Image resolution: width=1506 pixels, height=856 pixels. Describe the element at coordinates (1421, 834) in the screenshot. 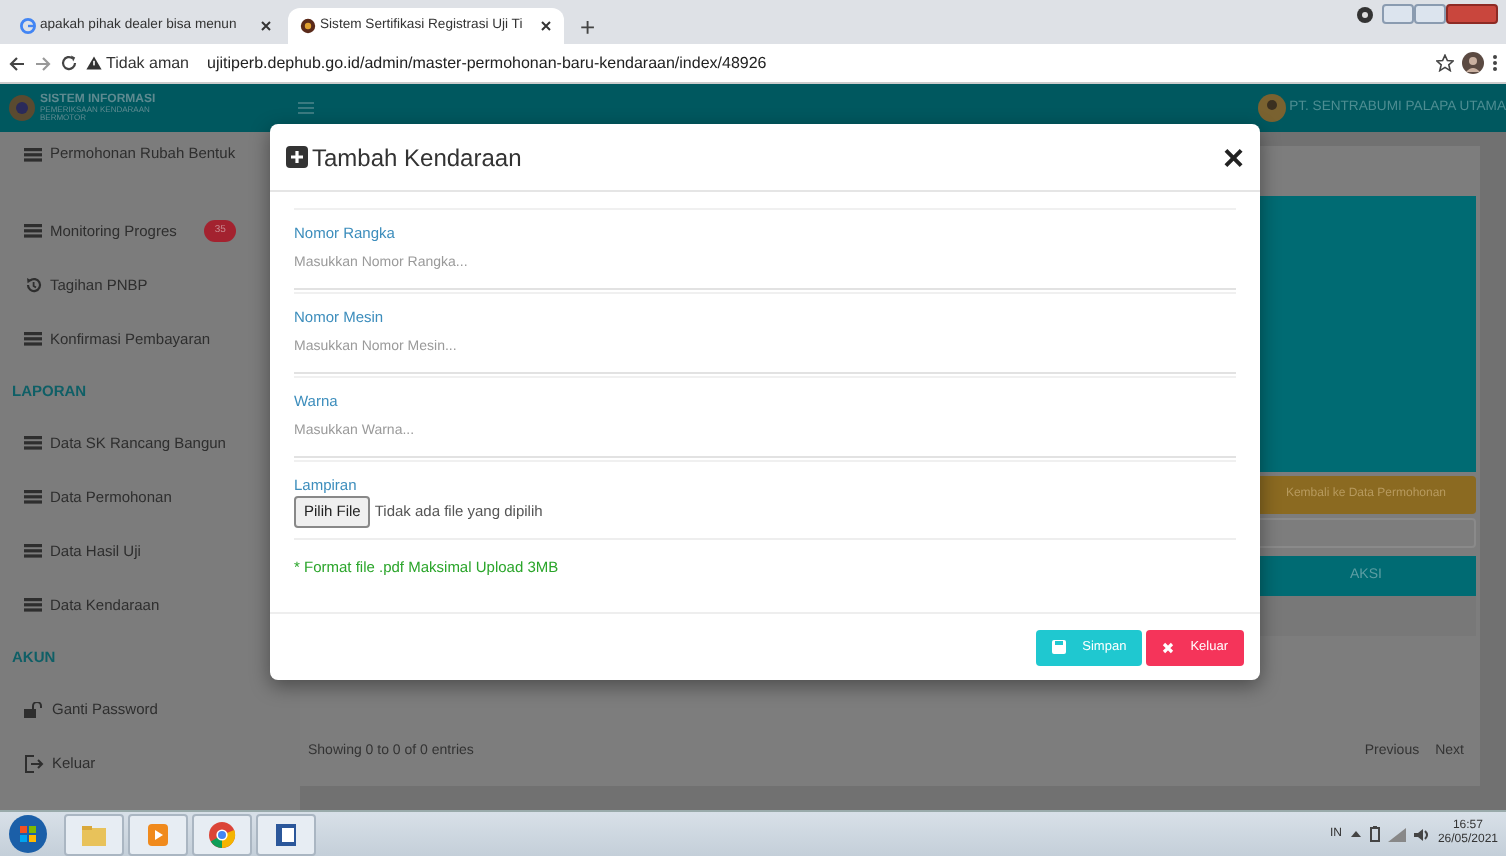

I see `volume-icon` at that location.